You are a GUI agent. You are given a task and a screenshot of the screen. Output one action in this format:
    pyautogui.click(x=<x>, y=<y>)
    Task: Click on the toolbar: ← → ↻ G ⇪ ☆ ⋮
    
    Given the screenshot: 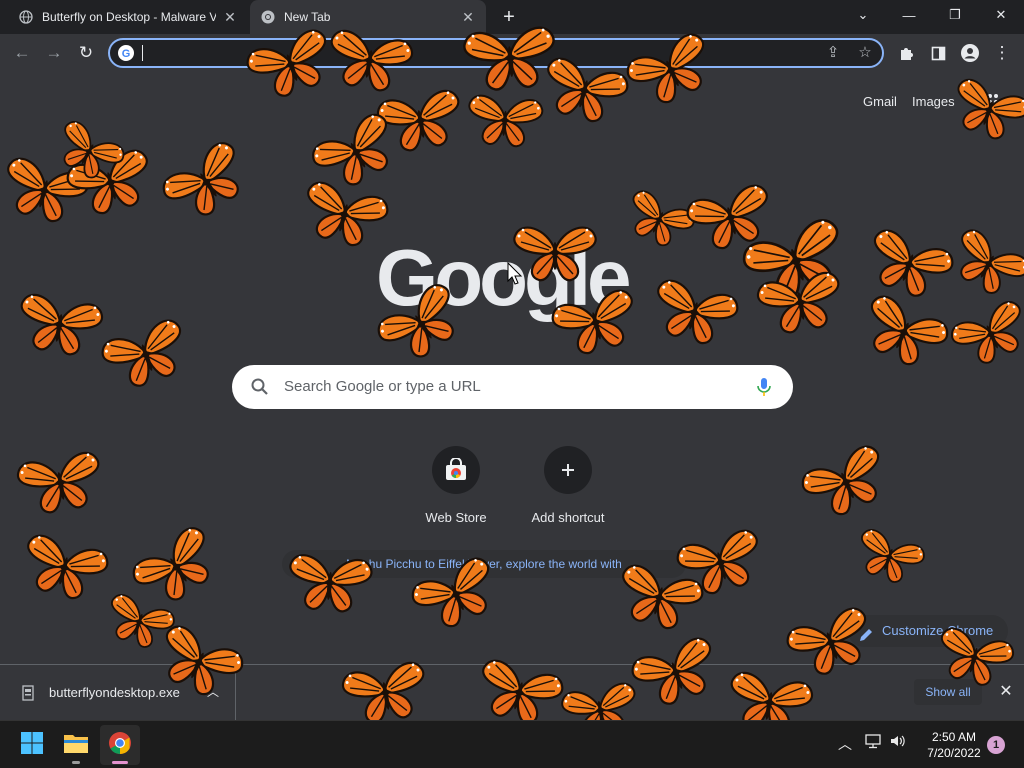 What is the action you would take?
    pyautogui.click(x=512, y=53)
    